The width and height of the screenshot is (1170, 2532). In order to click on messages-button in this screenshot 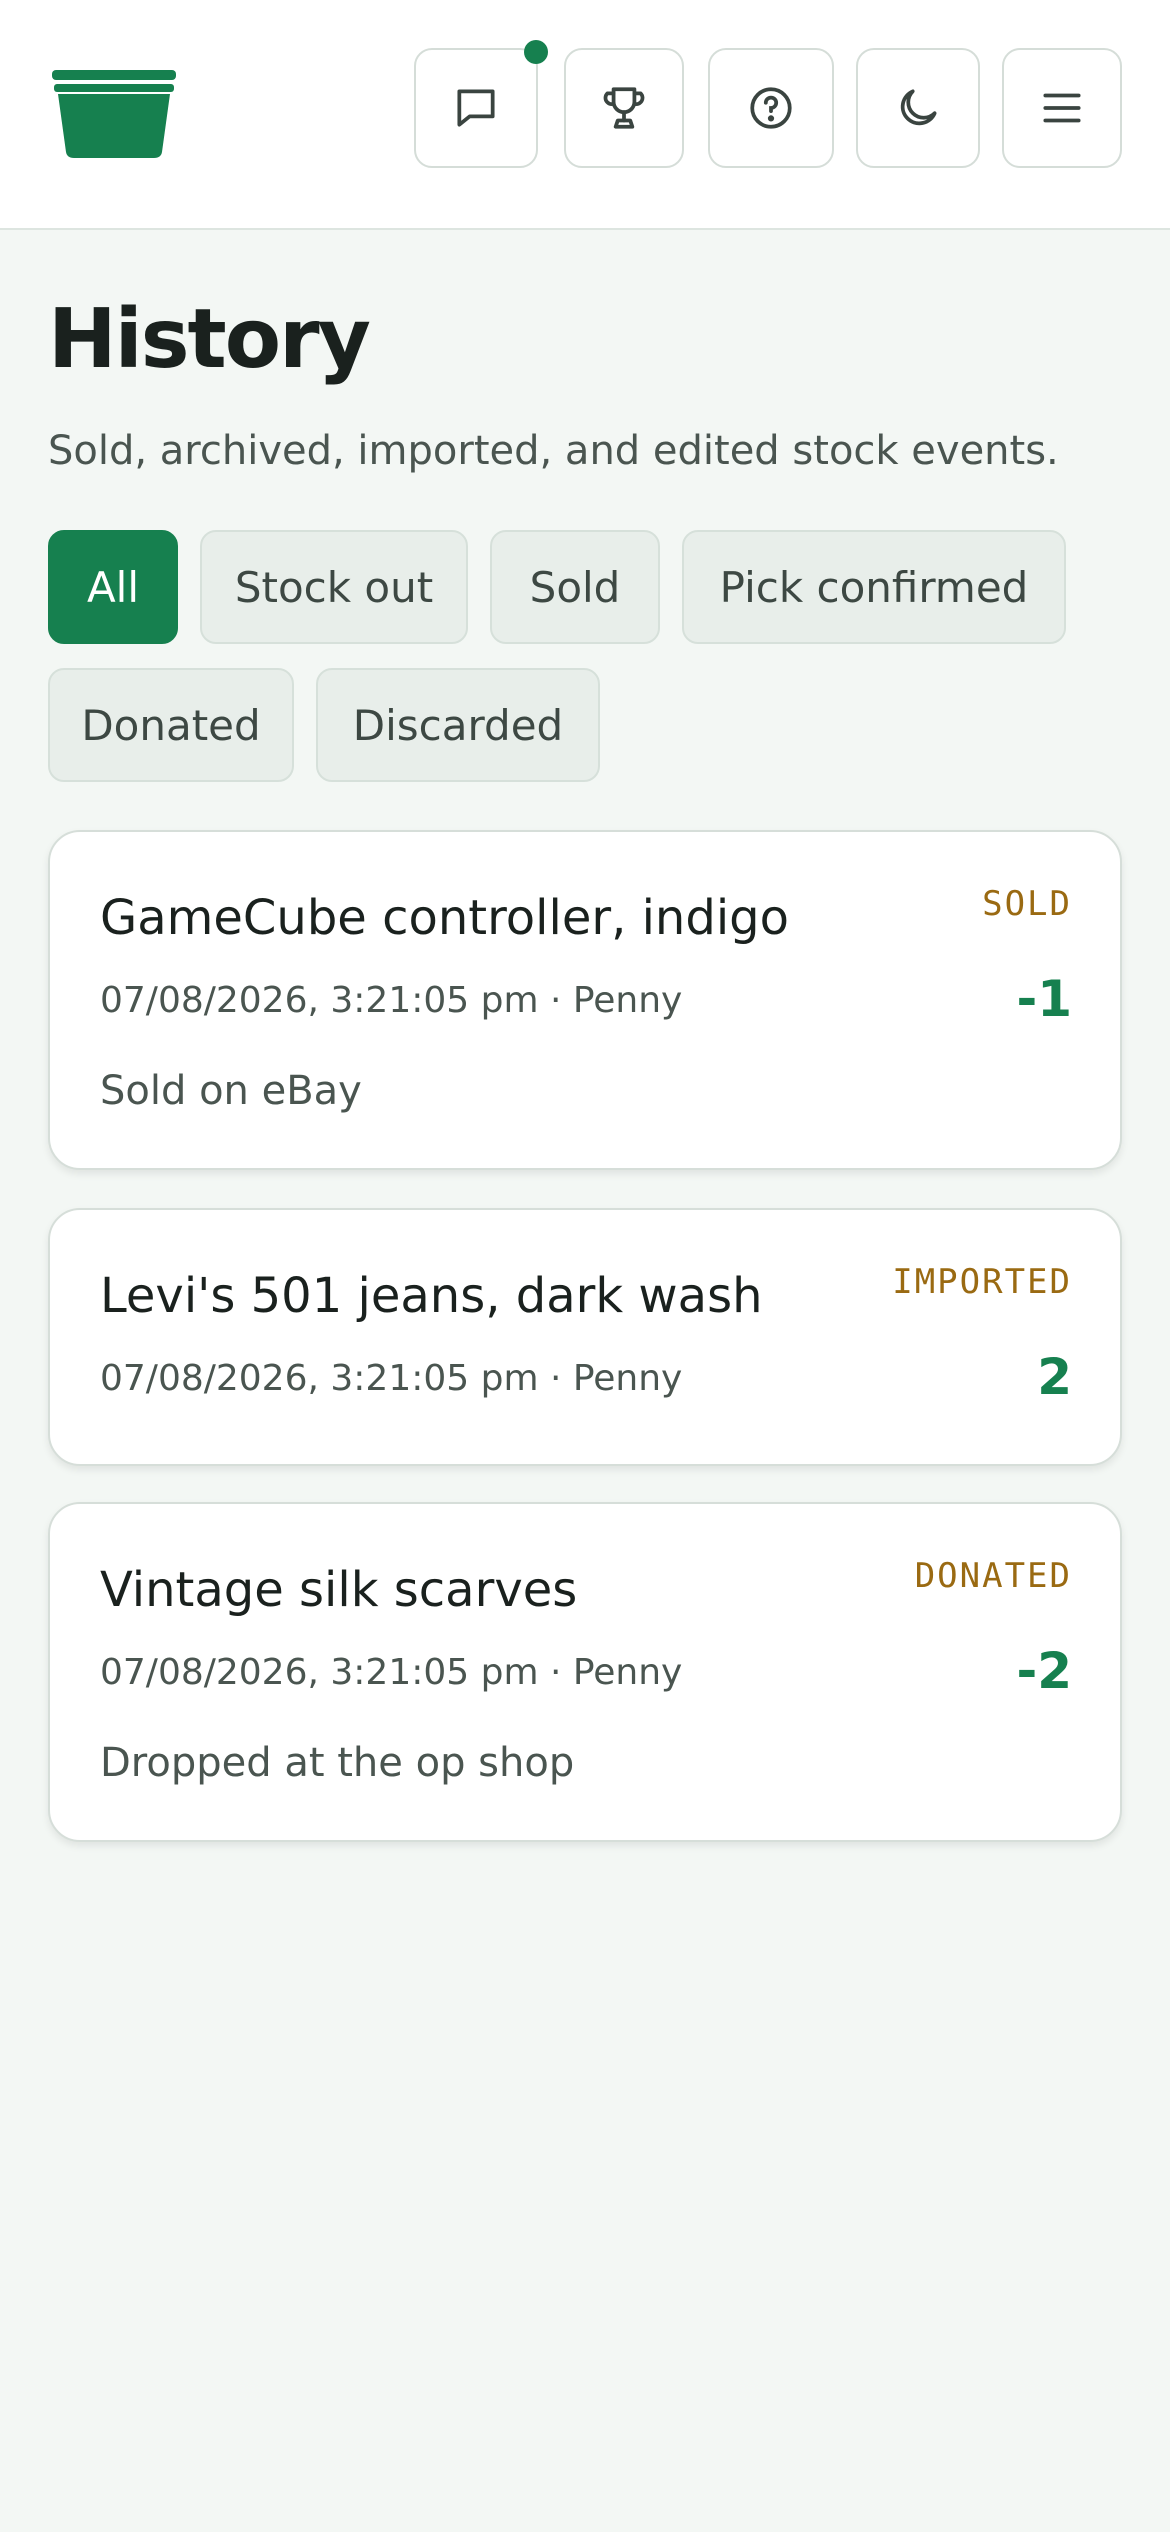, I will do `click(476, 108)`.